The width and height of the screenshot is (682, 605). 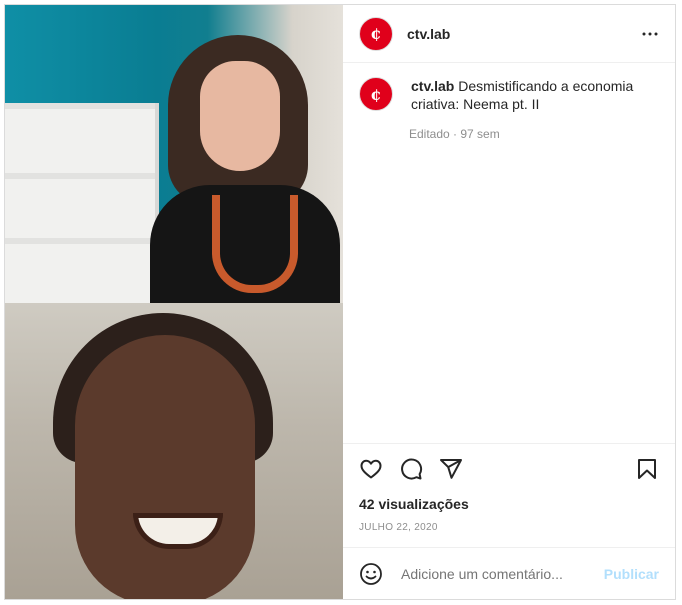 I want to click on comment-icon, so click(x=411, y=469).